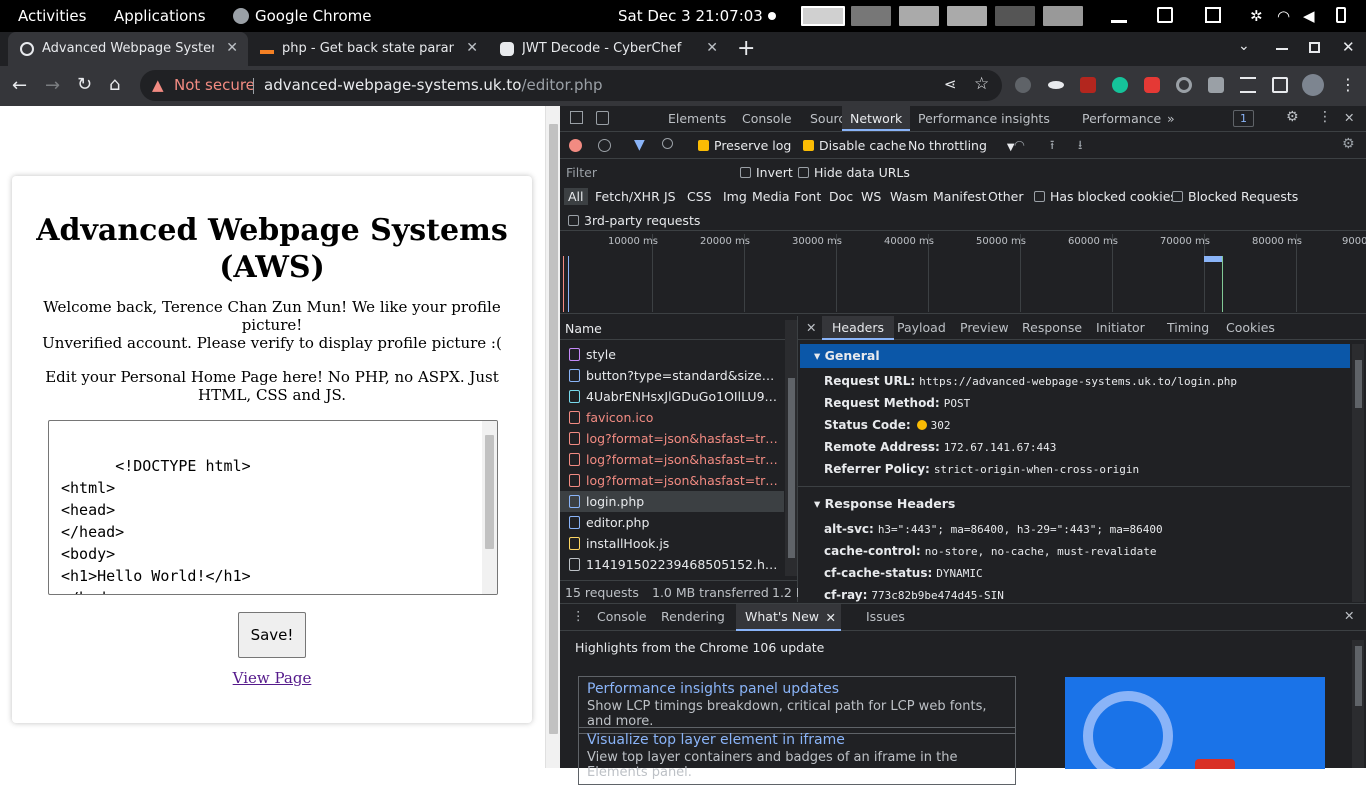 Image resolution: width=1366 pixels, height=785 pixels. I want to click on view-page-label: View Page, so click(272, 678).